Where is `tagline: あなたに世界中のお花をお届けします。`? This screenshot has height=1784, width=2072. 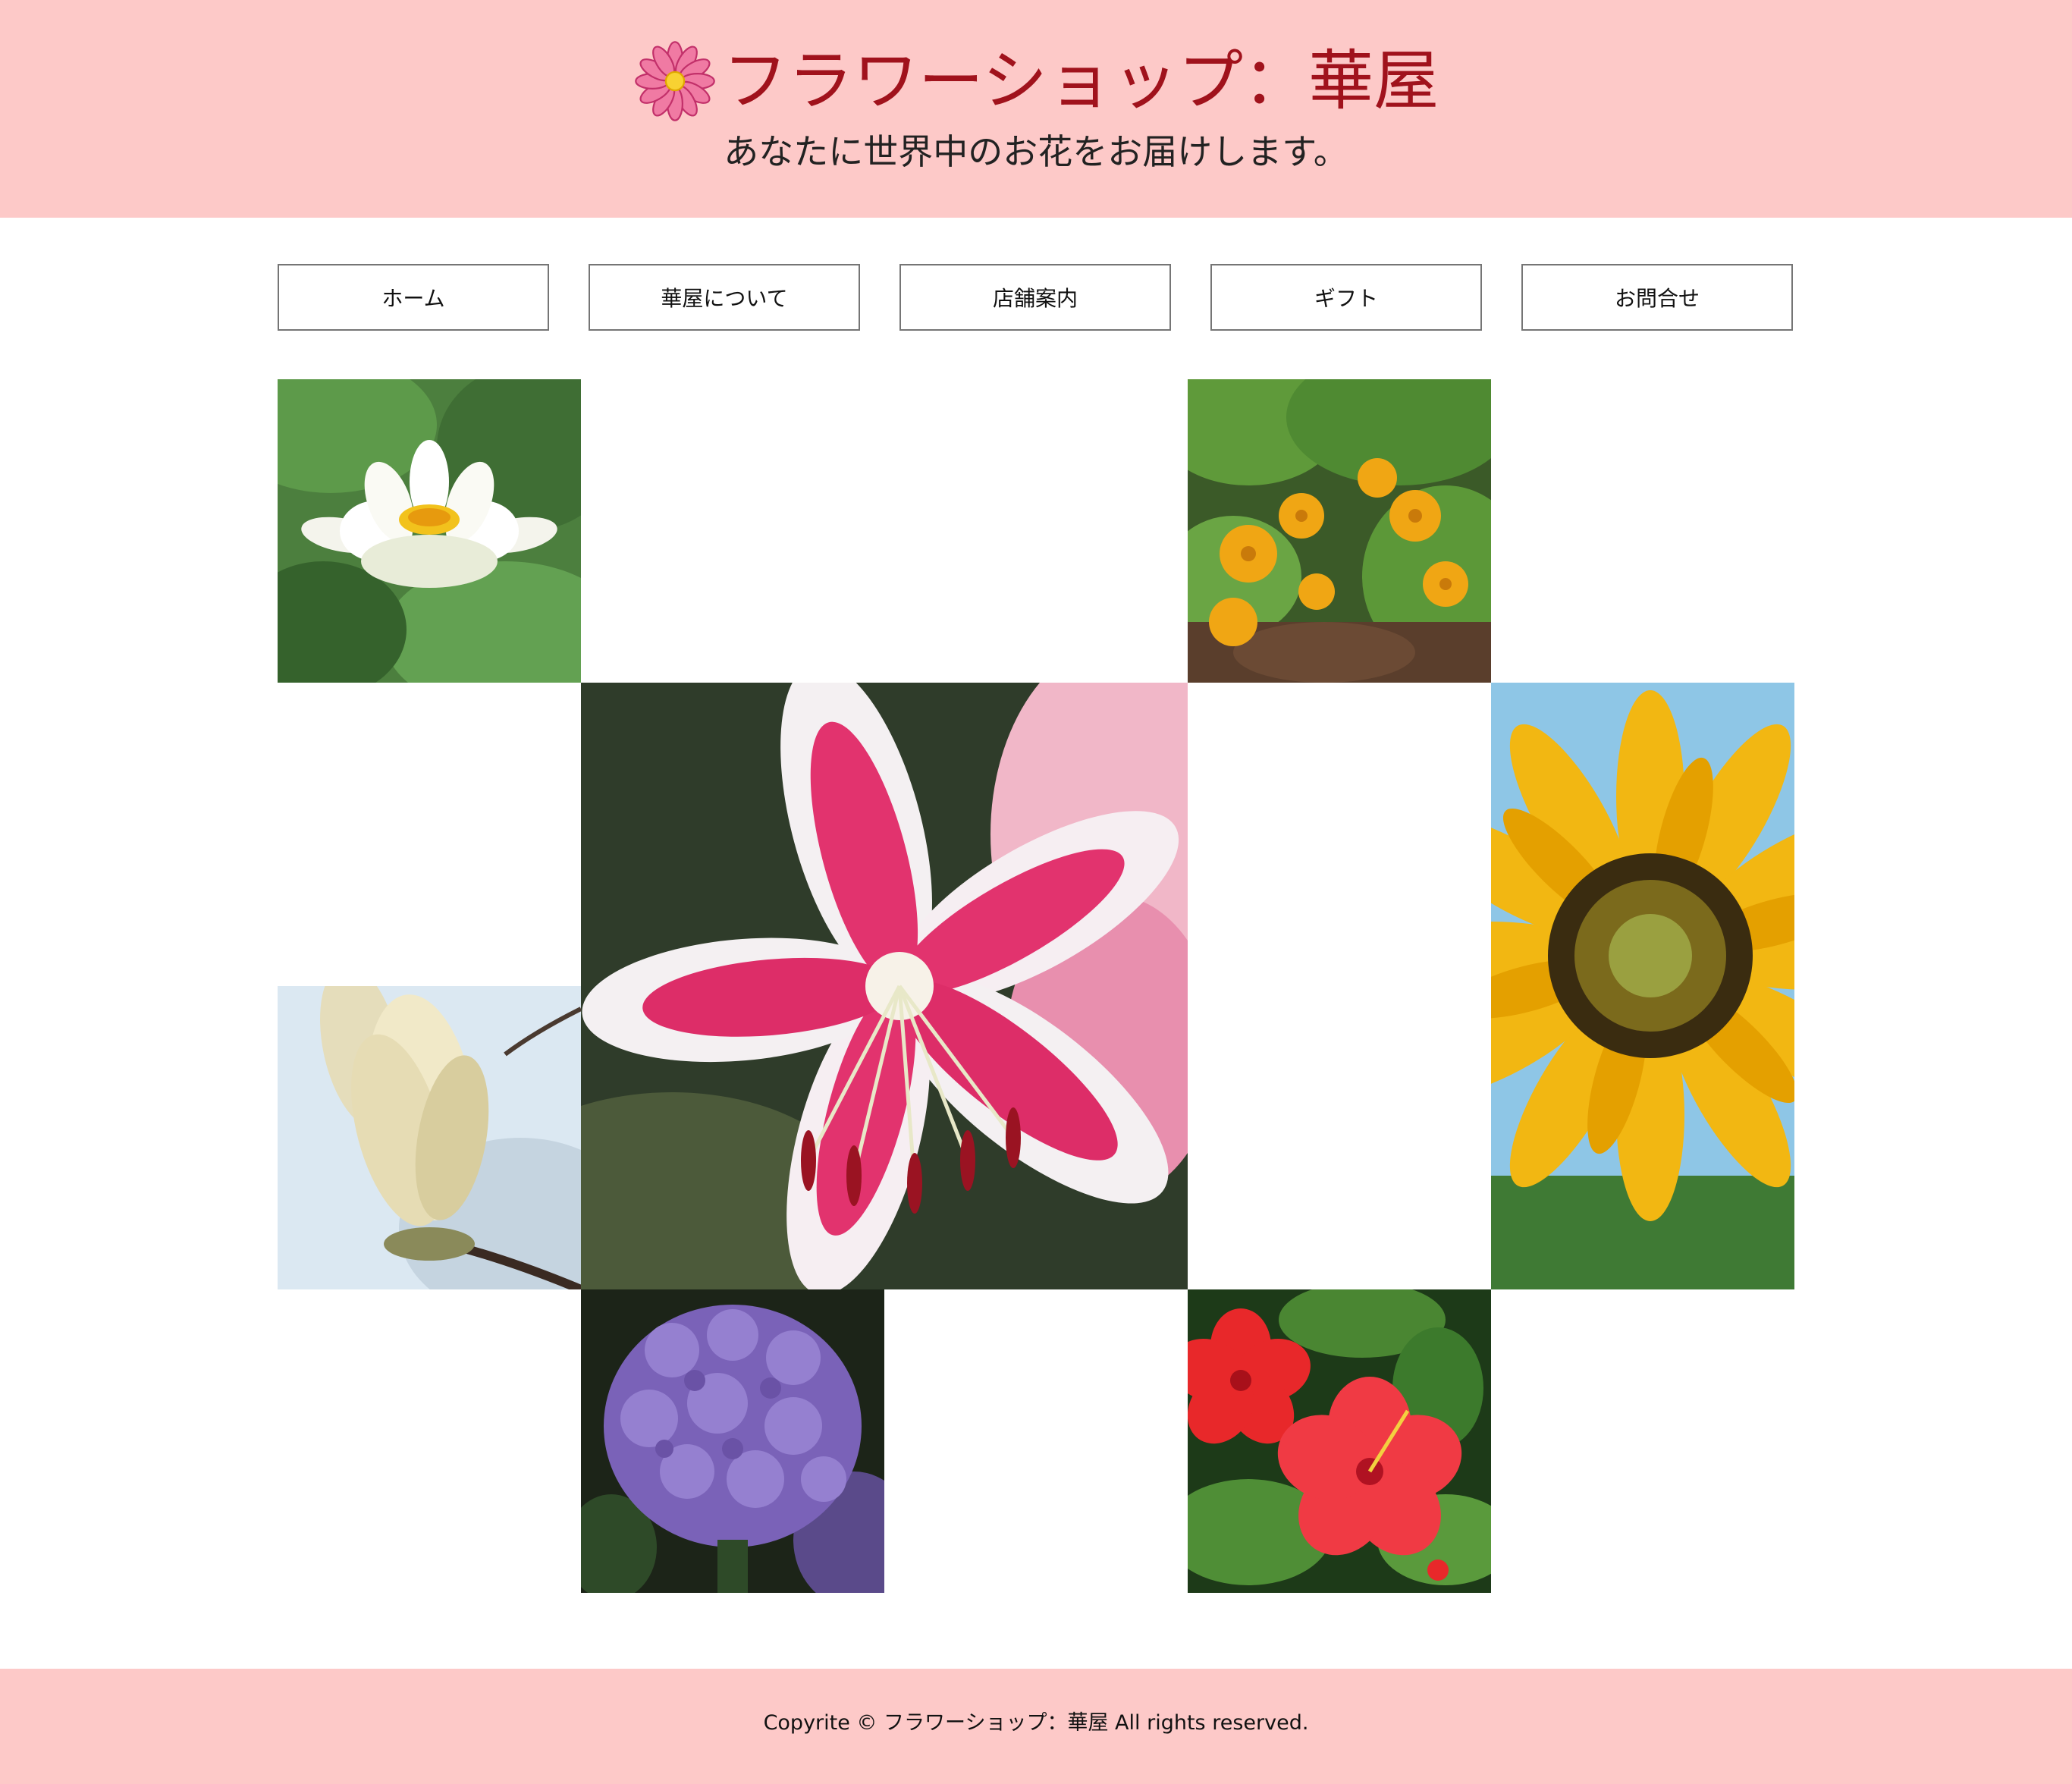
tagline: あなたに世界中のお花をお届けします。 is located at coordinates (1036, 151).